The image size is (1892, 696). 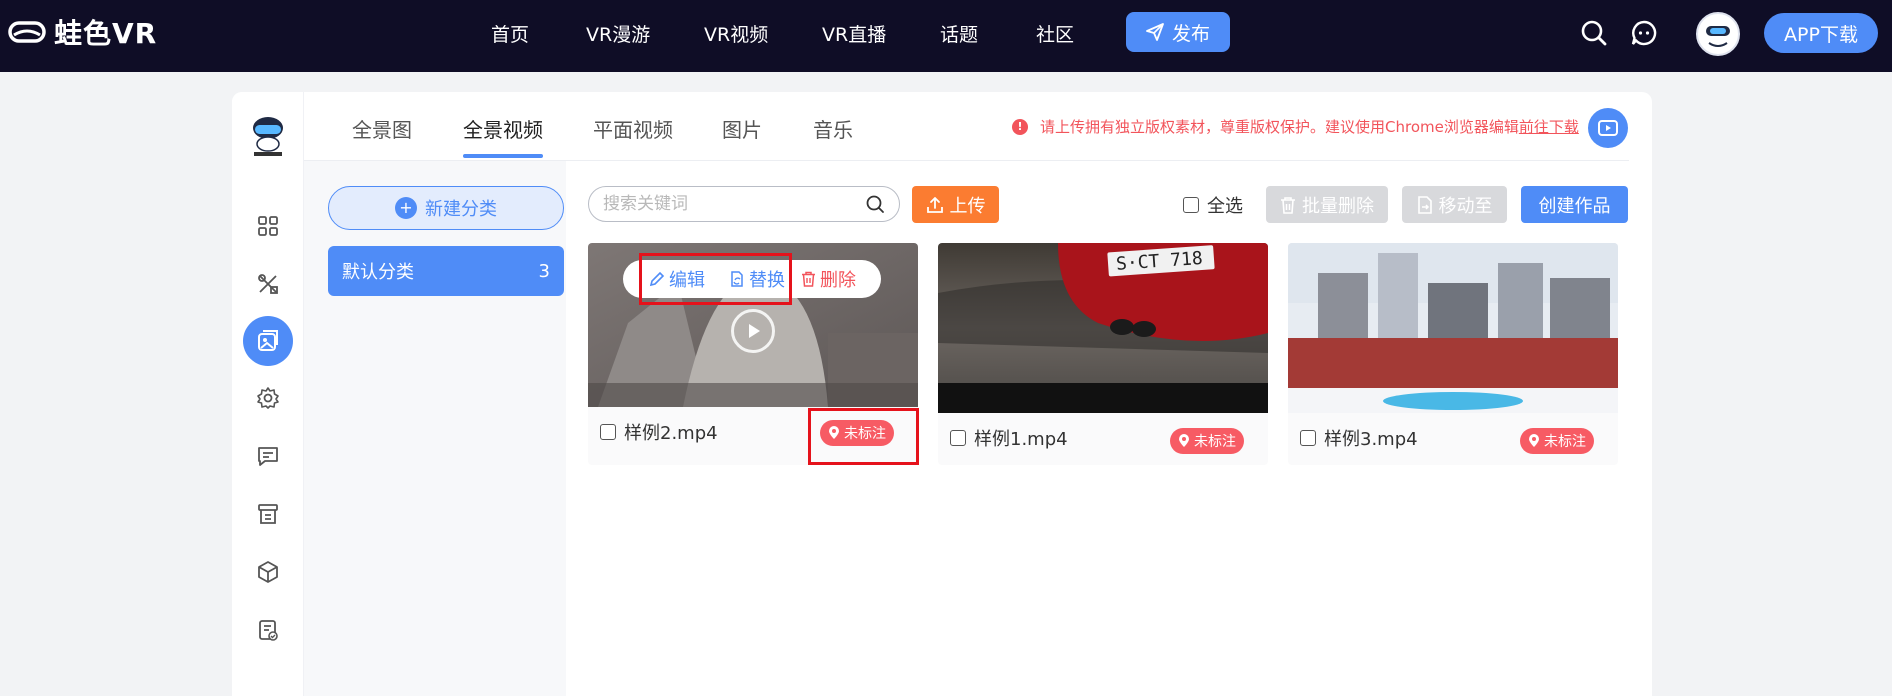 I want to click on card-filename: 样例1.mp4, so click(x=1021, y=439).